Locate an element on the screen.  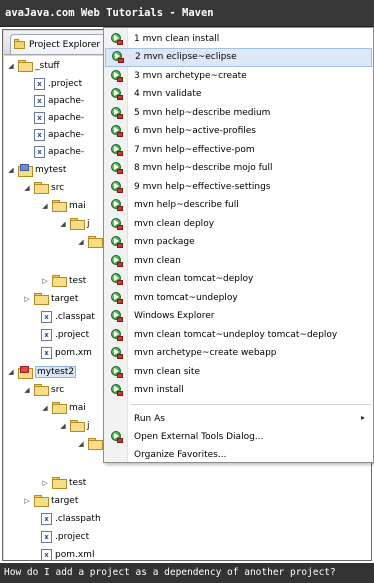
menu-item-label: mvn package is located at coordinates (164, 242).